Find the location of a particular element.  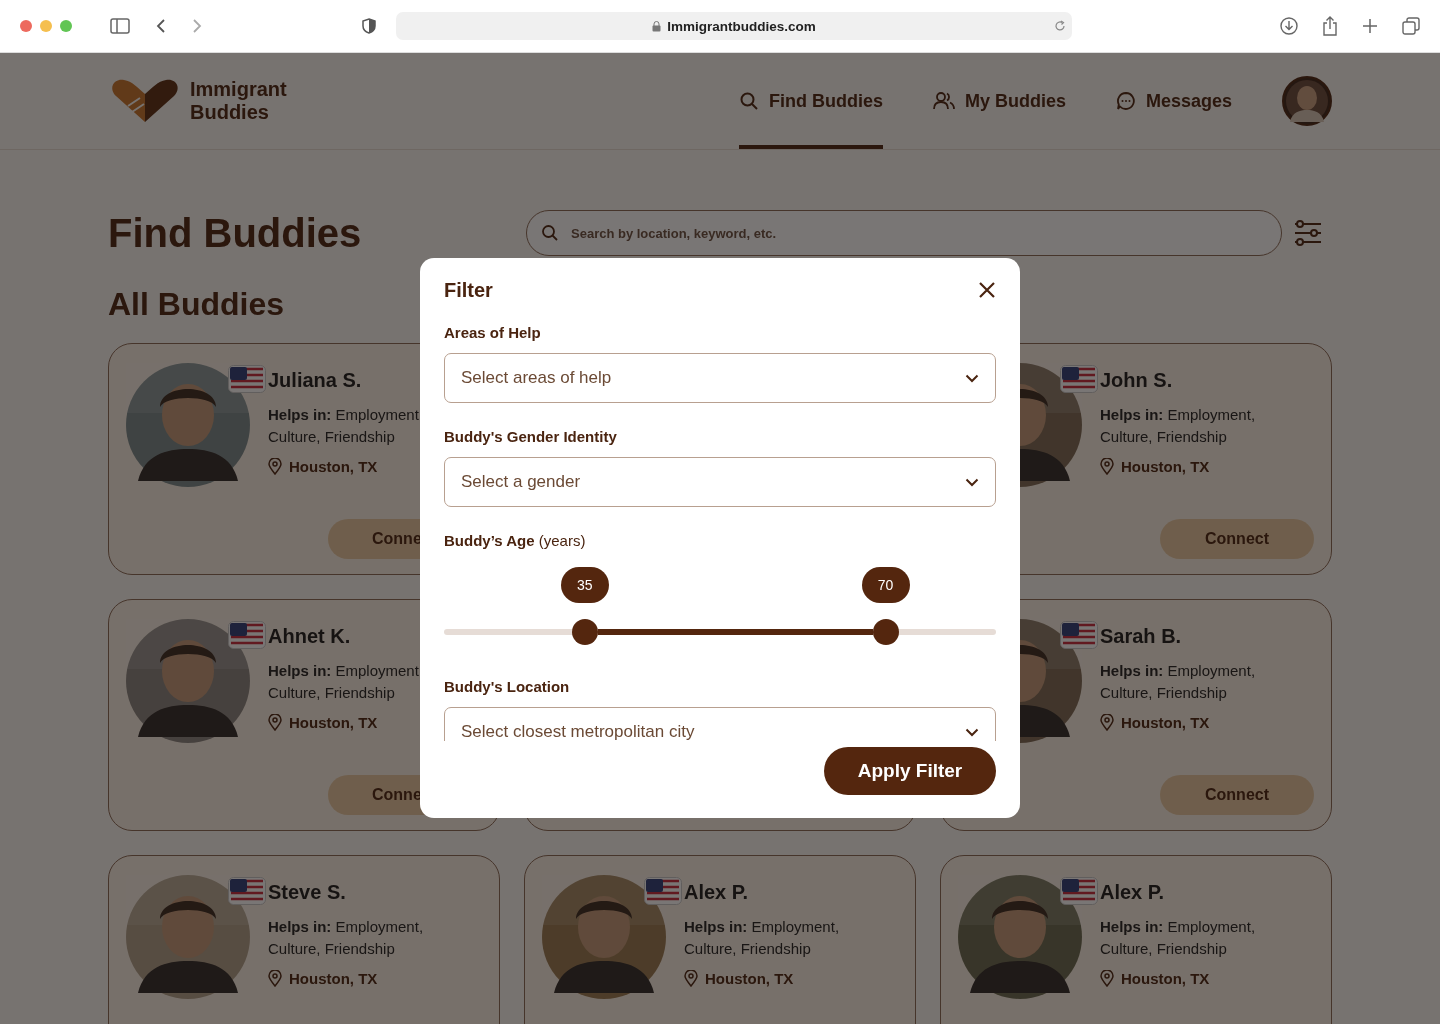

nav-tab: Find Buddies is located at coordinates (810, 101).